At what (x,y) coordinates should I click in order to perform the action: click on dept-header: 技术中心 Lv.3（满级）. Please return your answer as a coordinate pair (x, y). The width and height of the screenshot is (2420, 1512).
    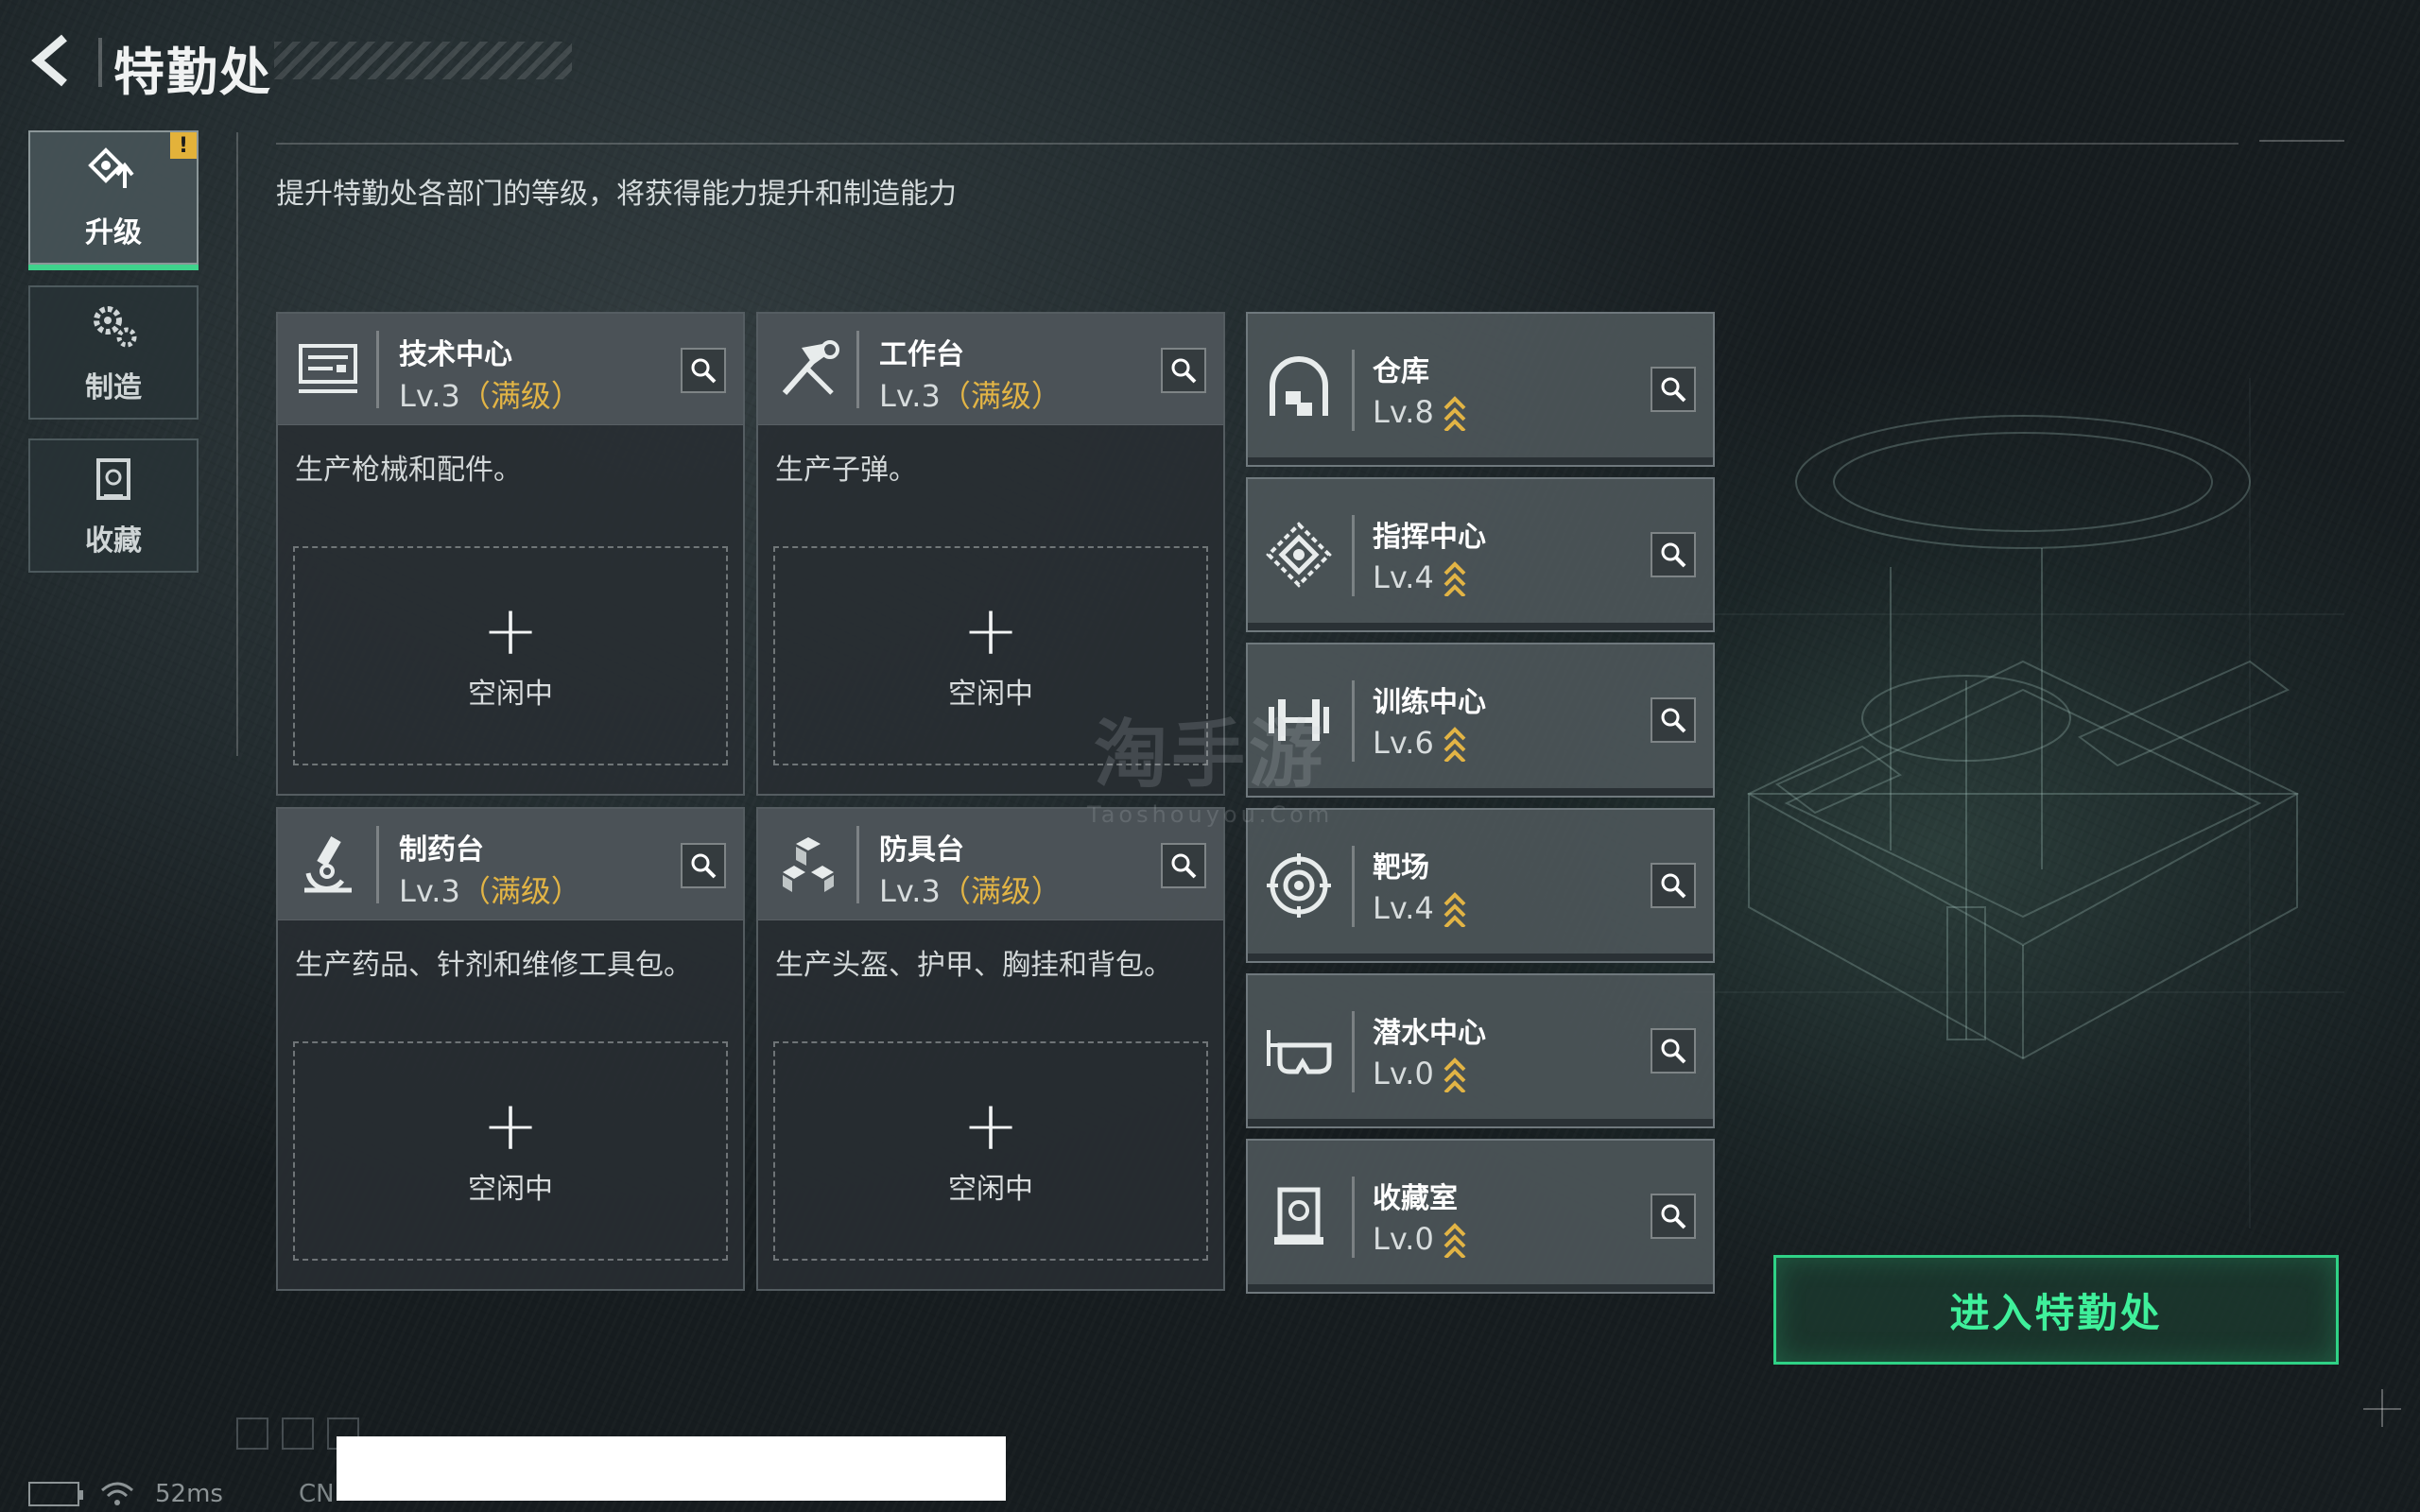
    Looking at the image, I should click on (511, 369).